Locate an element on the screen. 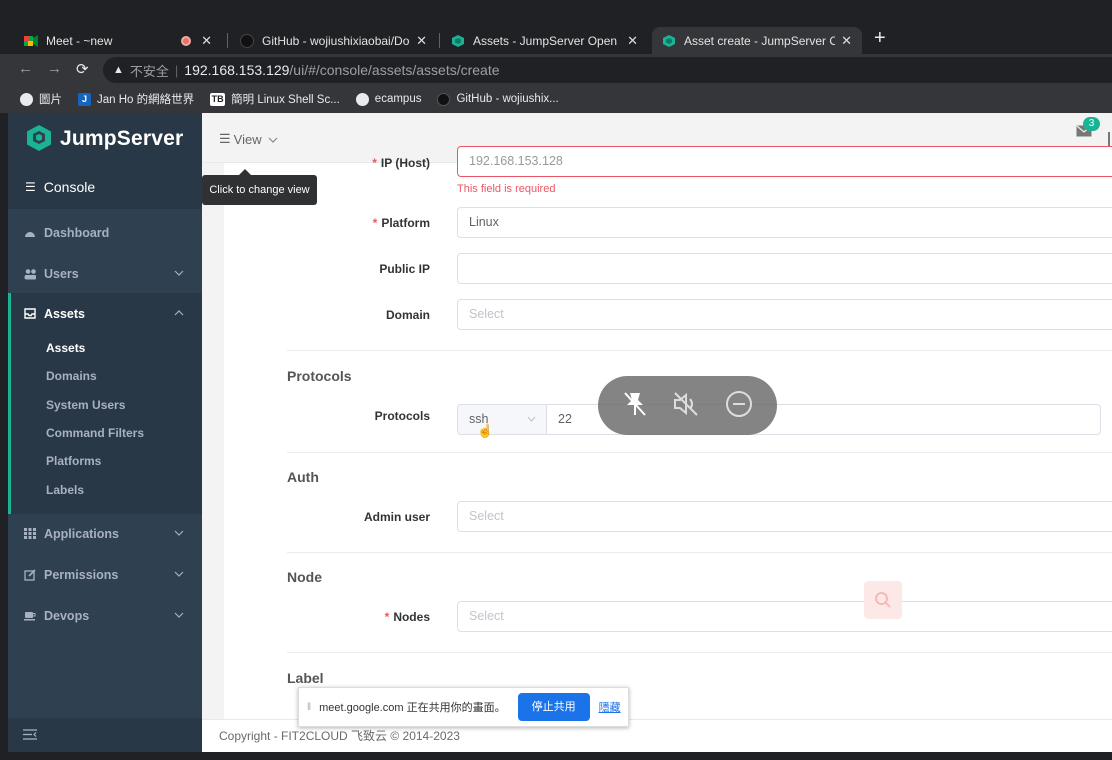 This screenshot has width=1112, height=760. warning-icon: ▲ is located at coordinates (118, 70).